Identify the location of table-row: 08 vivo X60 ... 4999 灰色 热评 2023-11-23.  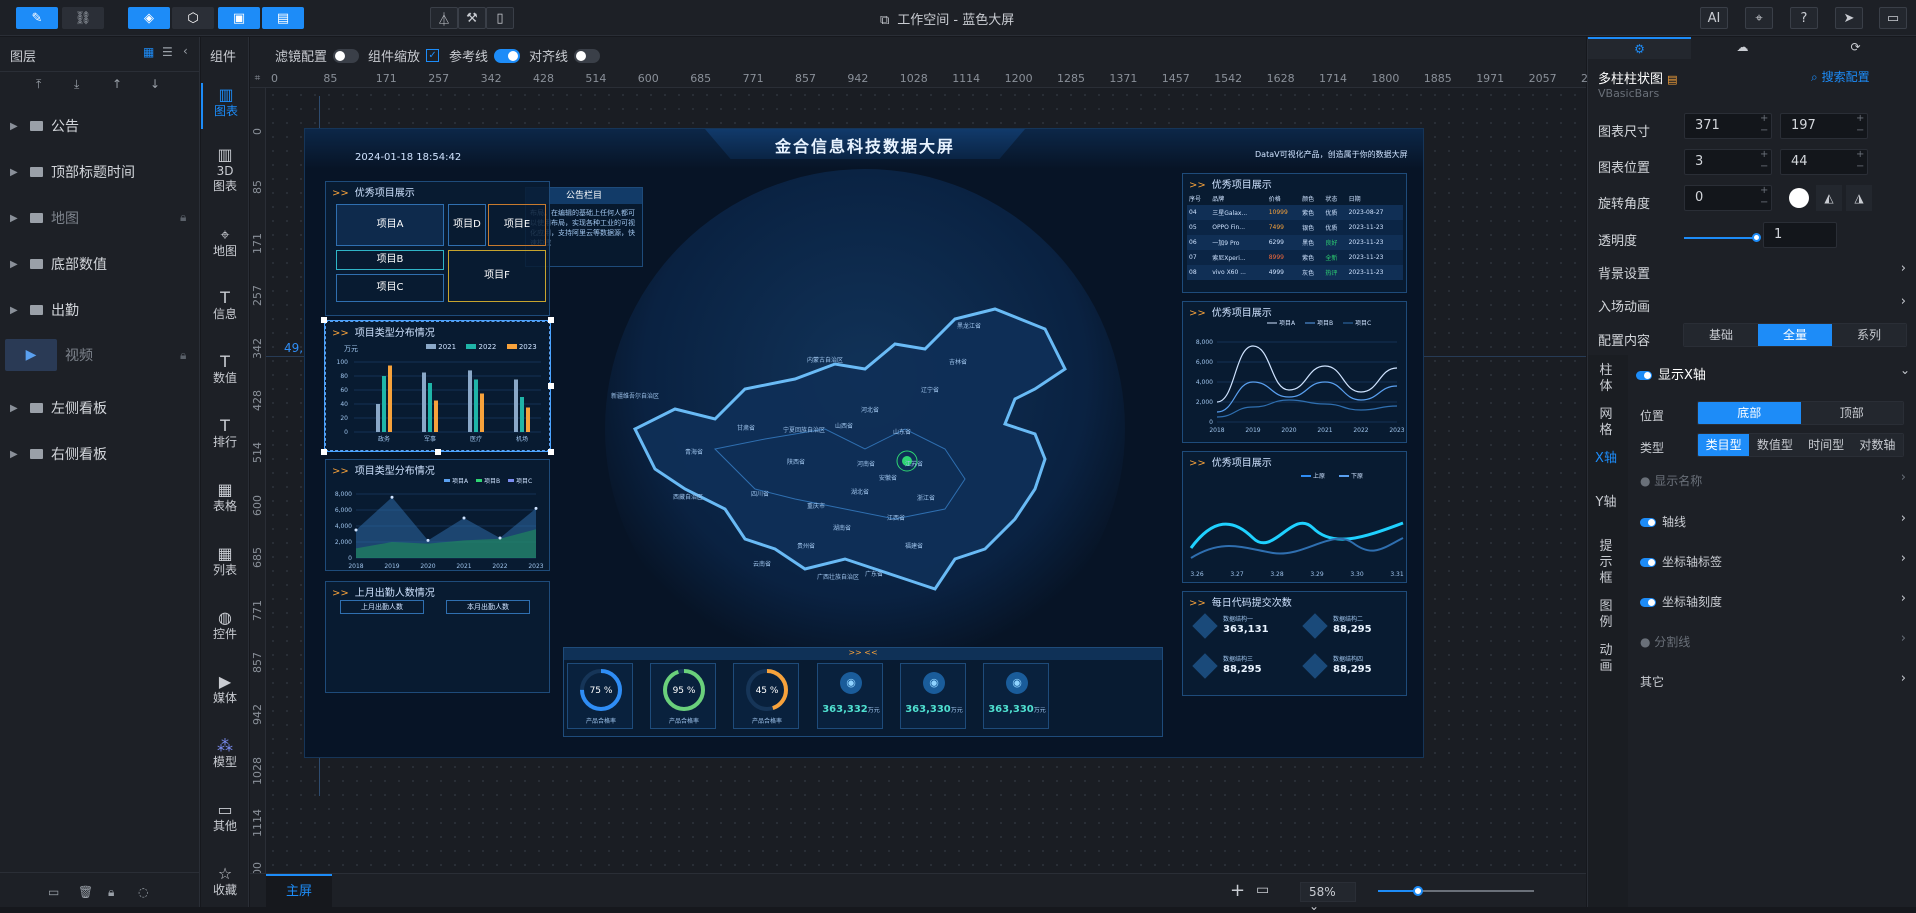
(1295, 272).